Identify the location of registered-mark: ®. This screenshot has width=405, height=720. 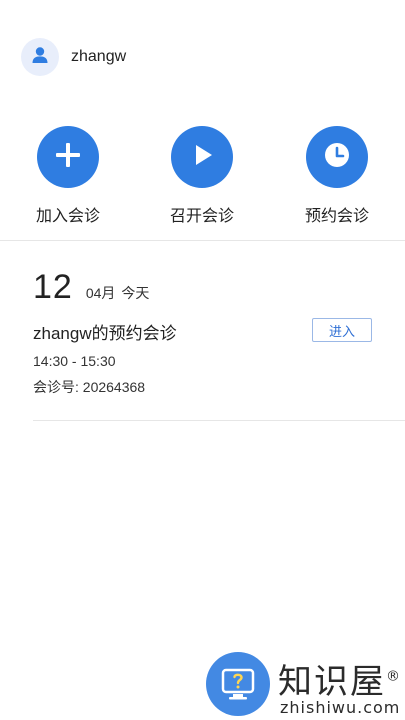
(393, 676).